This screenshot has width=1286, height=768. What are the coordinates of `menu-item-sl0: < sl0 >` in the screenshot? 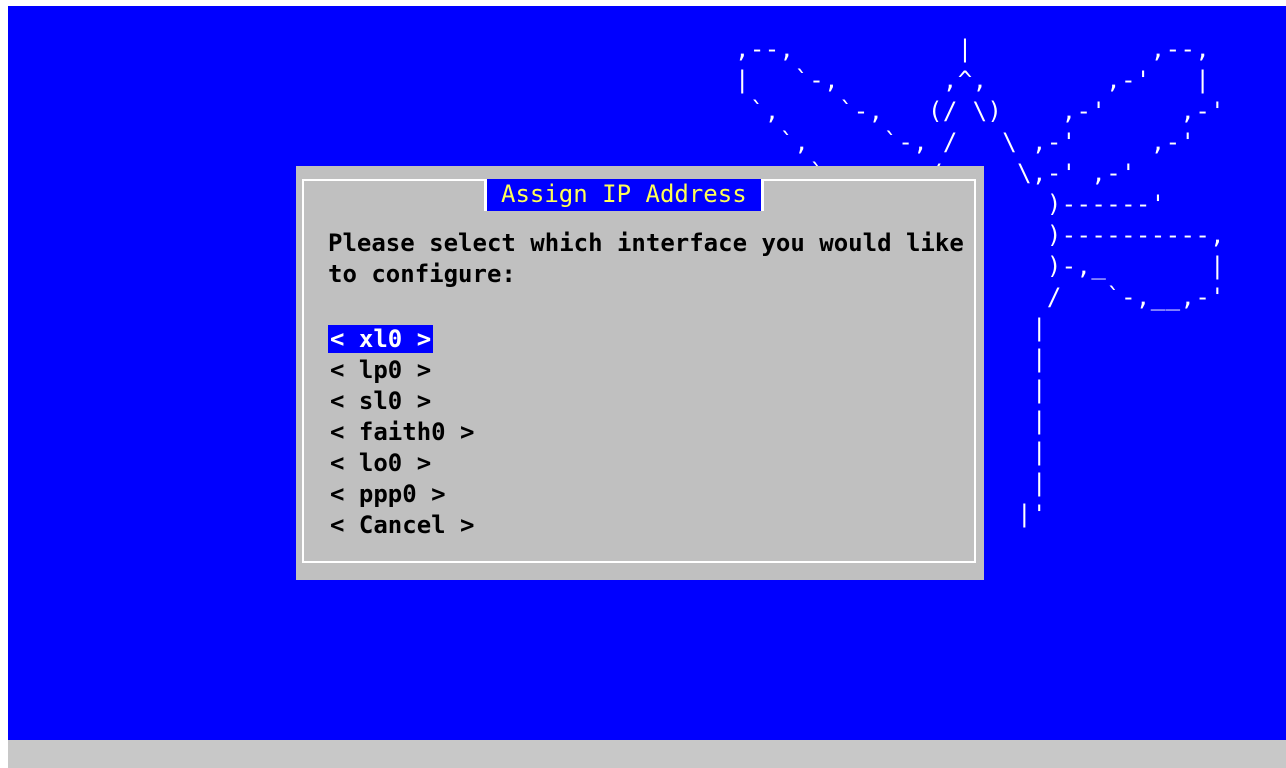 It's located at (402, 401).